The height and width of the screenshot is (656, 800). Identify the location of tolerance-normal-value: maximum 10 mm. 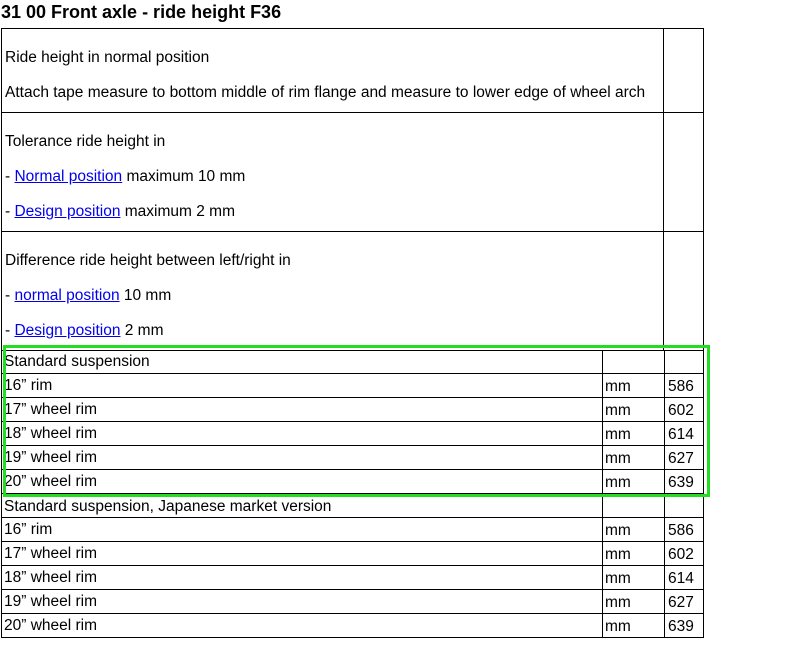
(184, 176).